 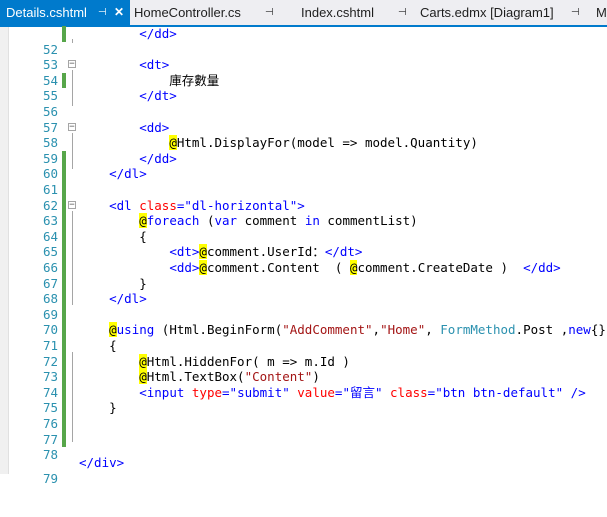 I want to click on code-line: 66 <dt>@comment.UserId：</dt>, so click(x=303, y=259).